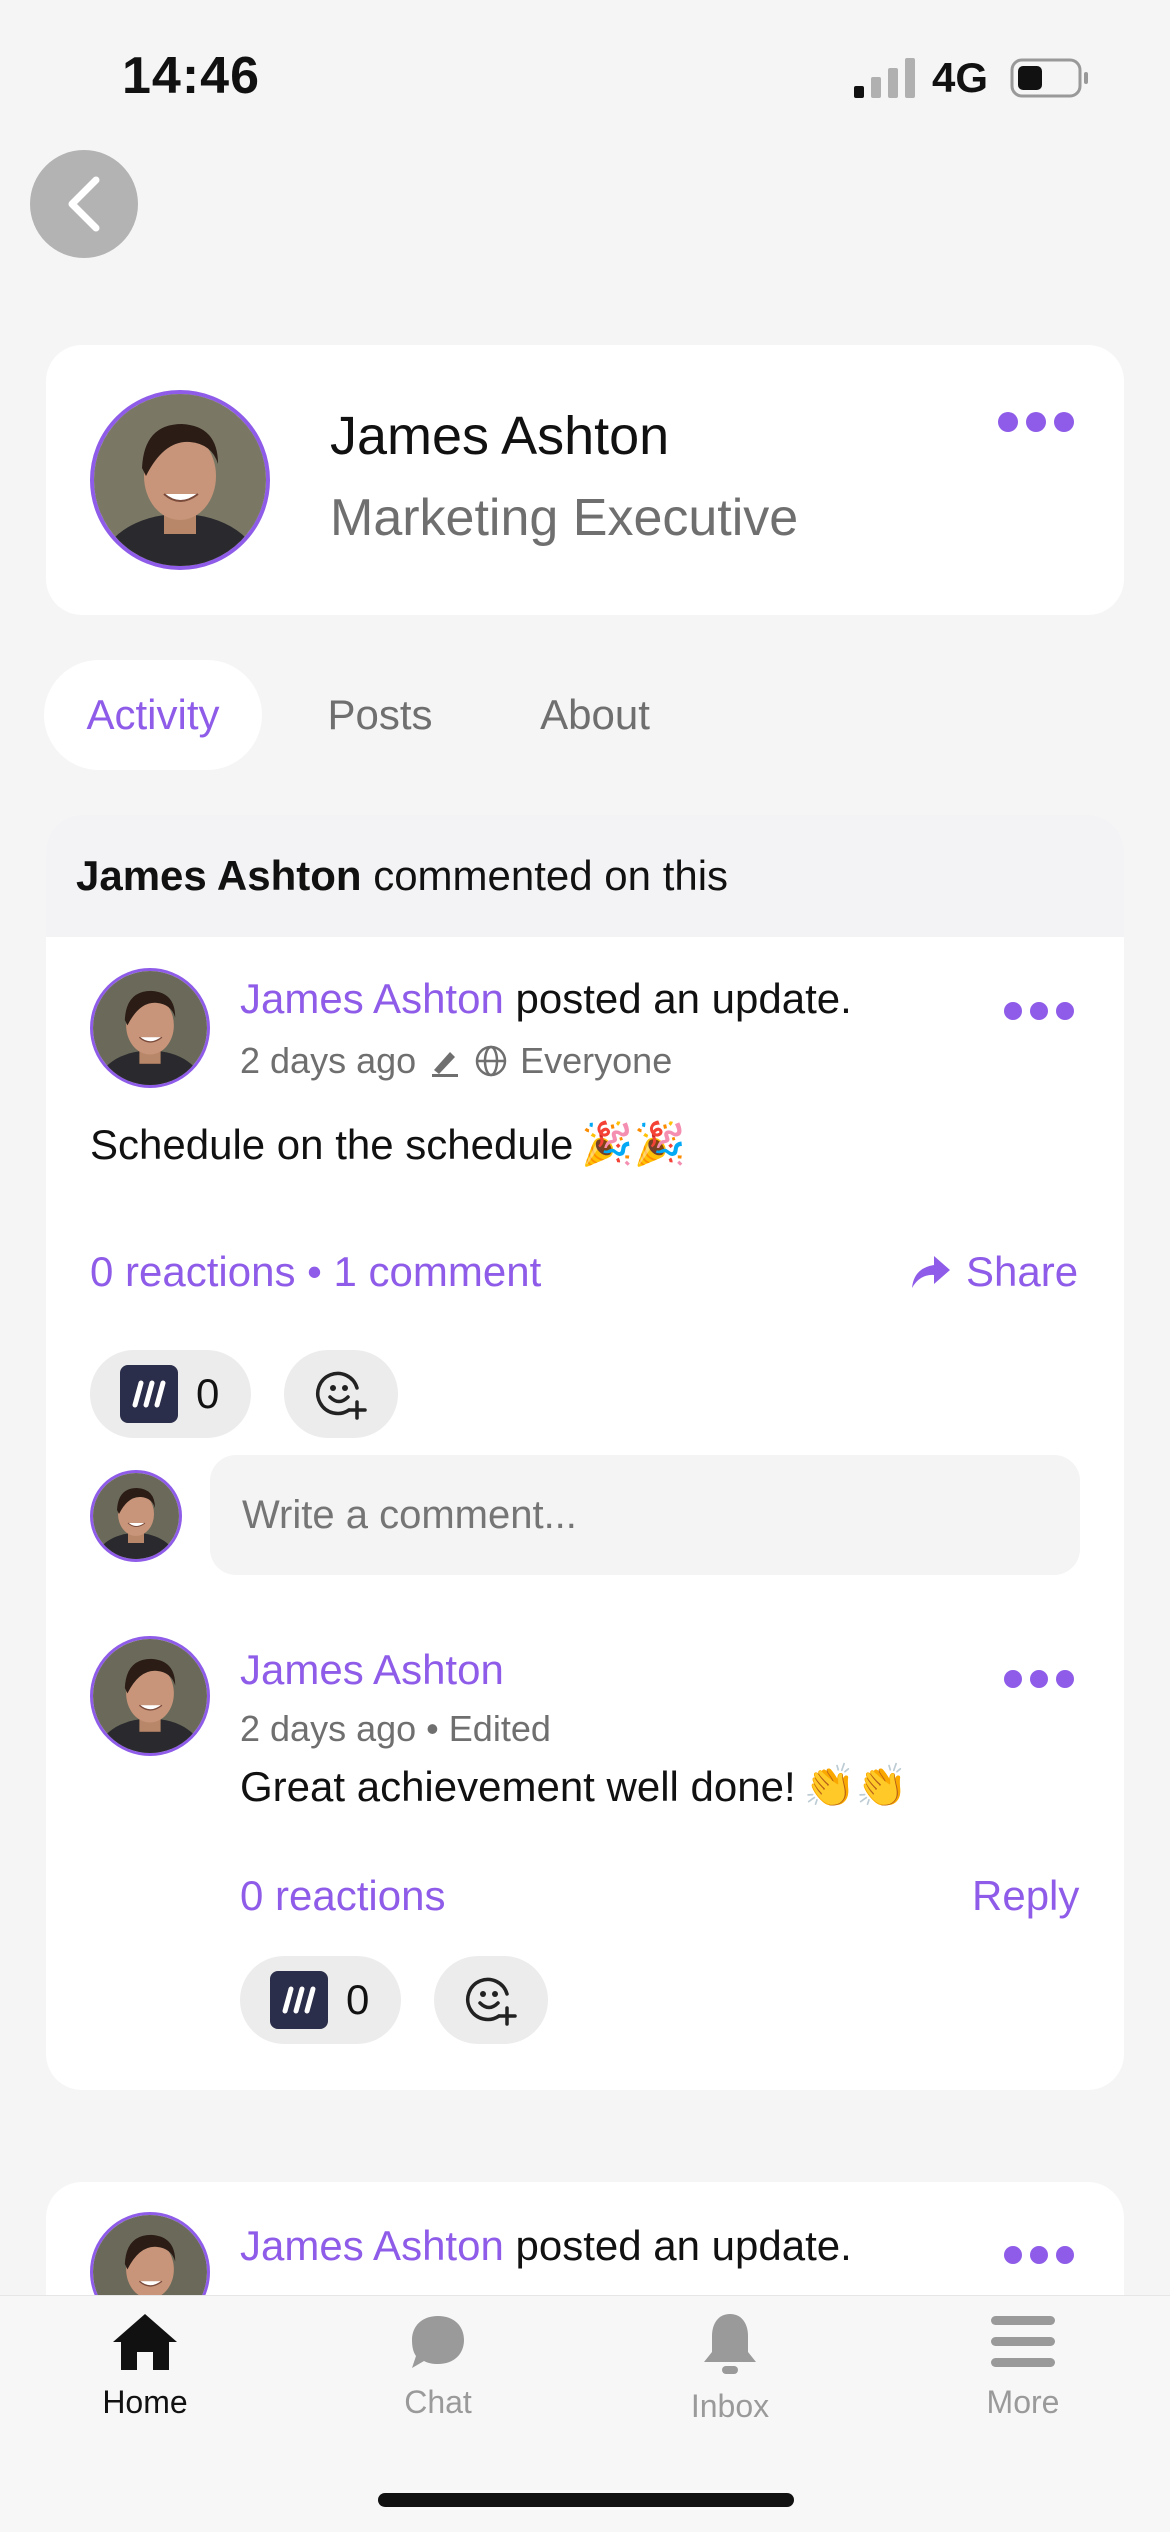  Describe the element at coordinates (153, 715) in the screenshot. I see `tab-activity: Activity` at that location.